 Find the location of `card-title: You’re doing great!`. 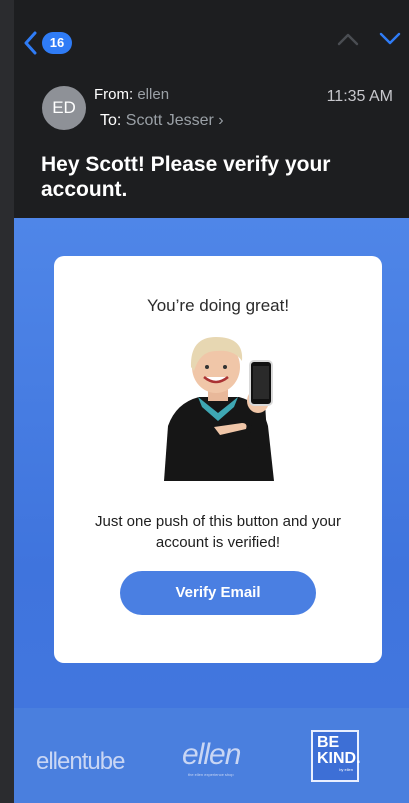

card-title: You’re doing great! is located at coordinates (218, 305).